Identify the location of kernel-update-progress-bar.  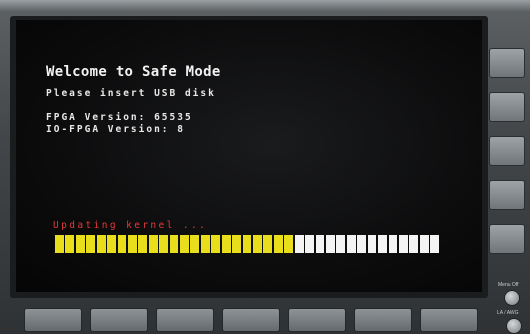
(247, 244).